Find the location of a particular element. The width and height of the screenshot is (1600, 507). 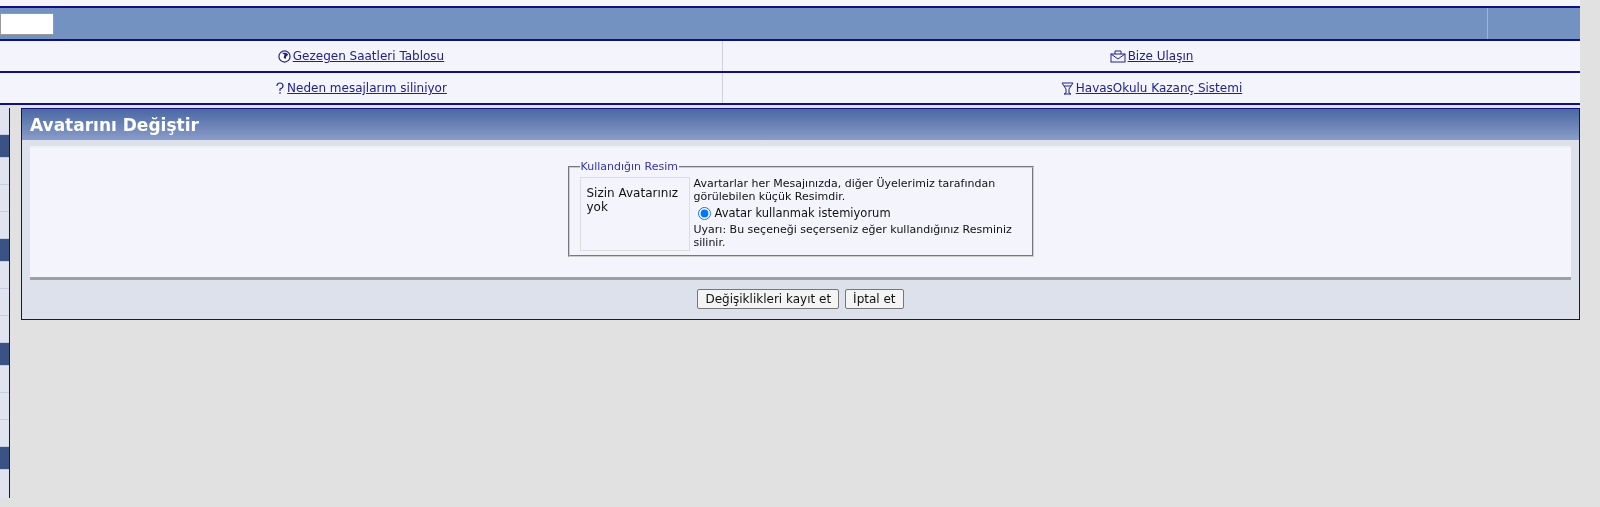

nav-link: Gezegen Saatleri Tablosu is located at coordinates (361, 56).